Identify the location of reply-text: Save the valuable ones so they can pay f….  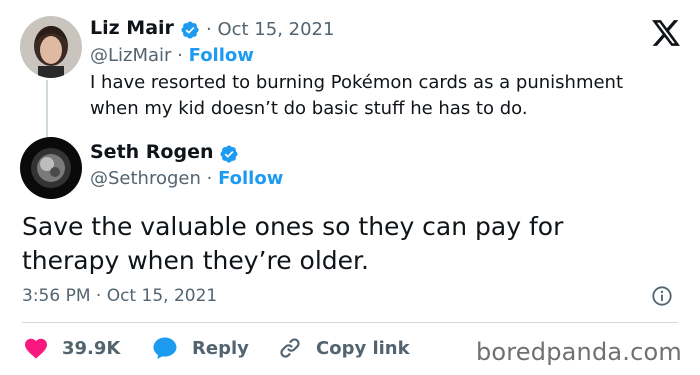
(292, 244).